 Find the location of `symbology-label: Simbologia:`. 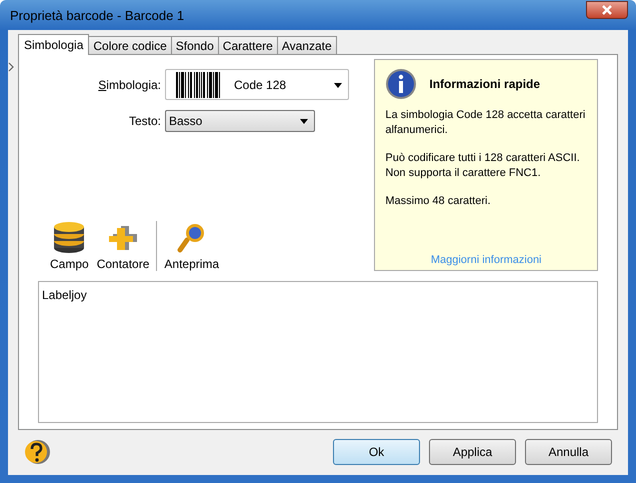

symbology-label: Simbologia: is located at coordinates (129, 85).